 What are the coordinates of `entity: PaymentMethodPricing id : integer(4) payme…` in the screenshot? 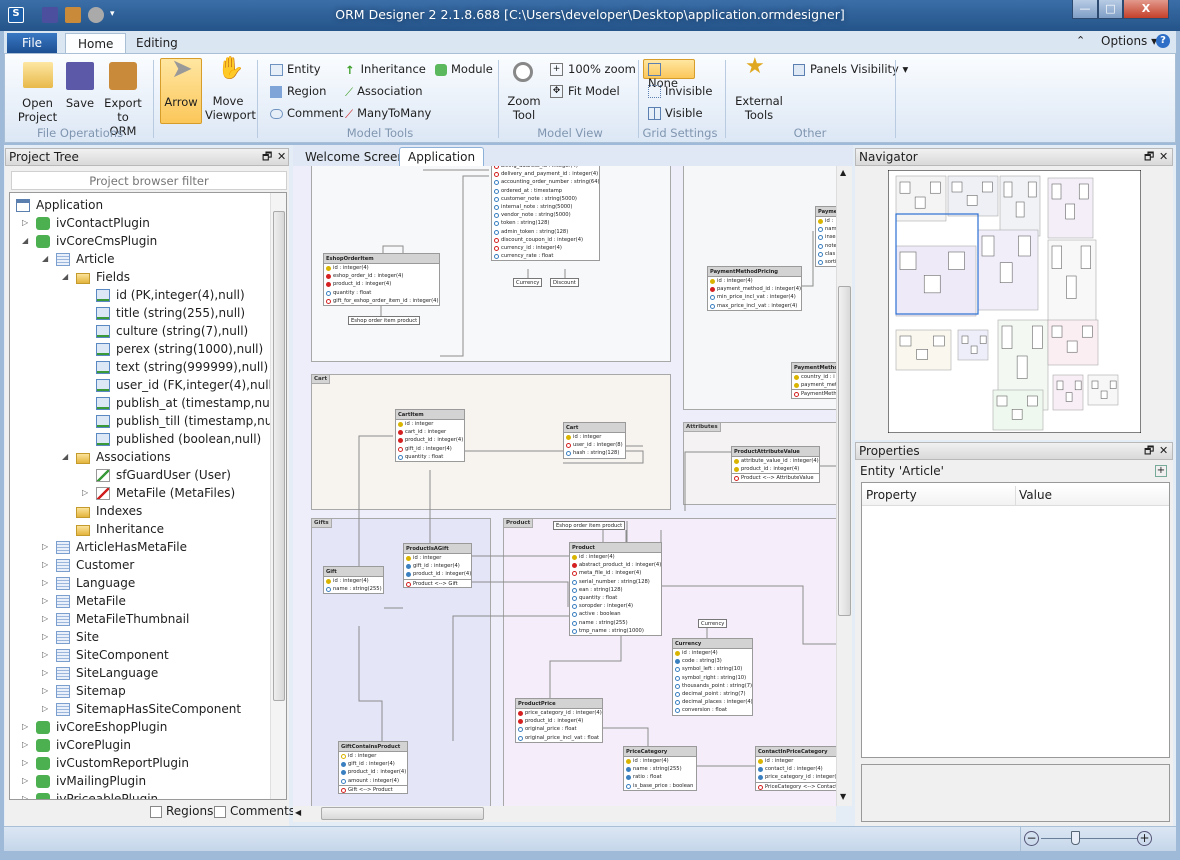 It's located at (754, 288).